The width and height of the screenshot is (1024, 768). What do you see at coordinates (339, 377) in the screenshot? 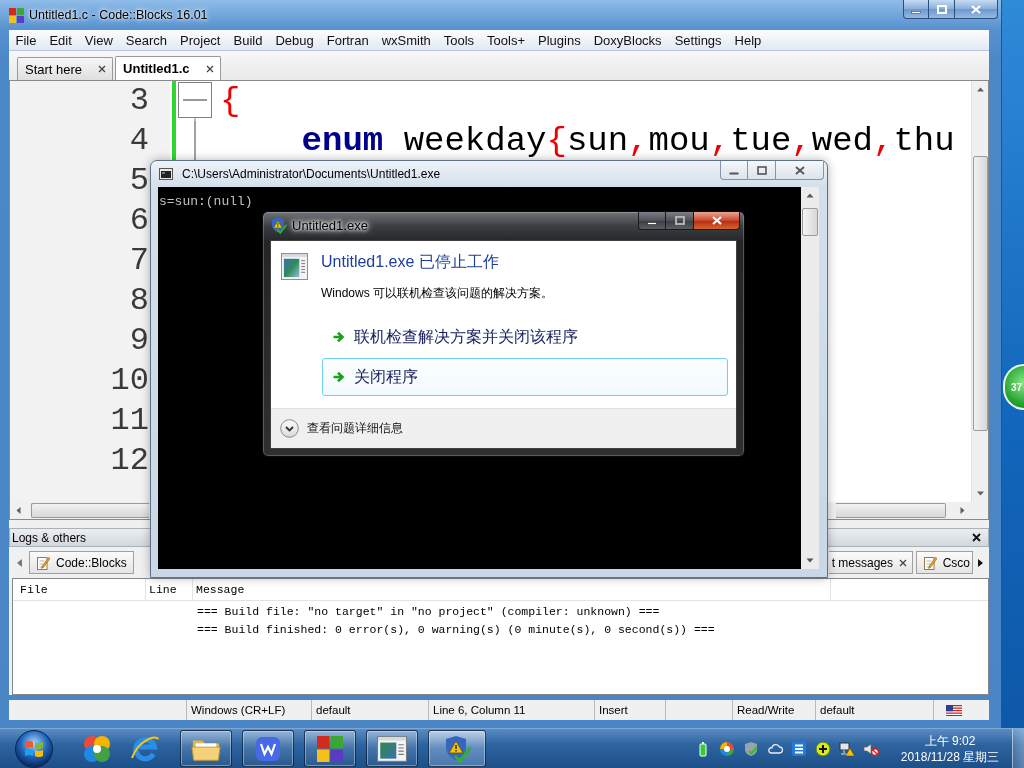
I see `arrow-right-icon` at bounding box center [339, 377].